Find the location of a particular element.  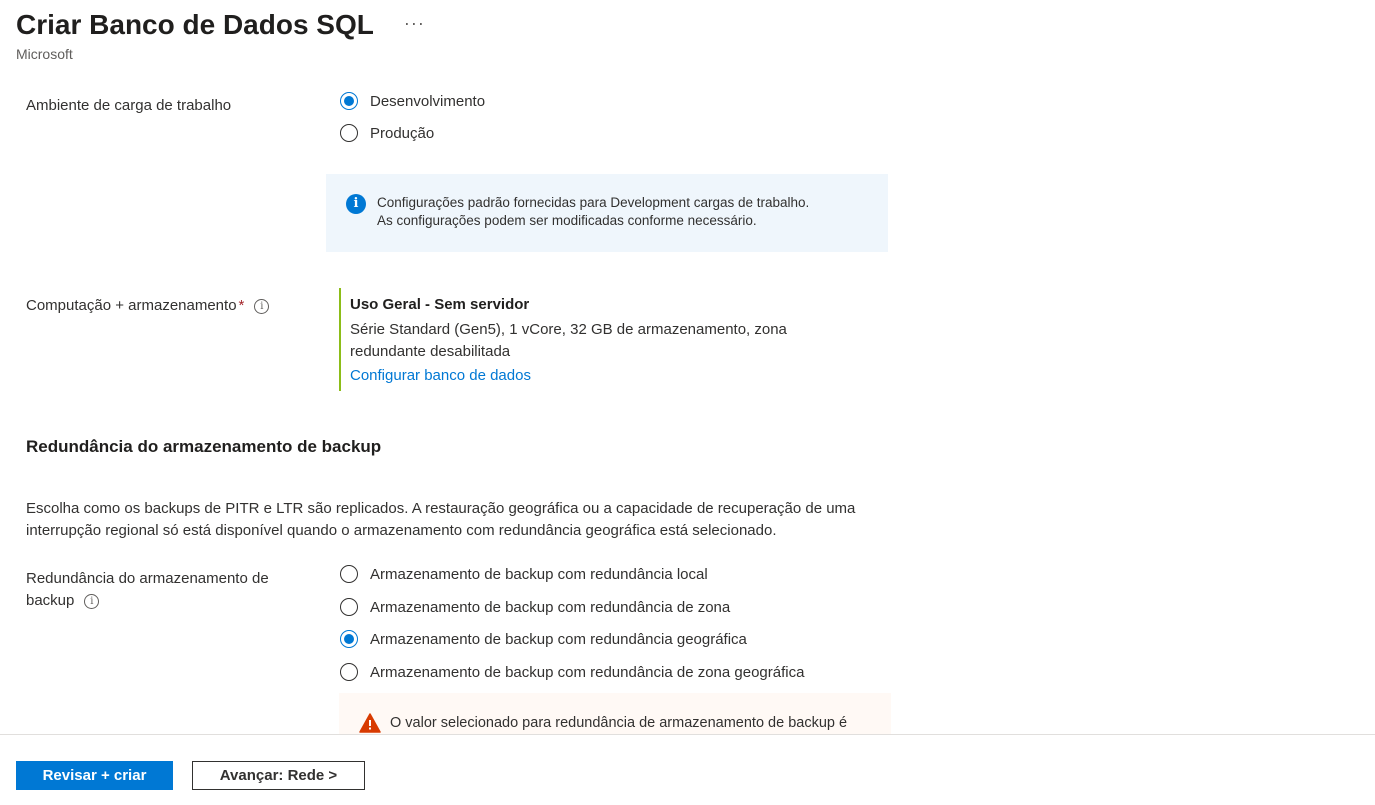

footer-bar: Revisar + criar Avançar: Rede > is located at coordinates (687, 769).